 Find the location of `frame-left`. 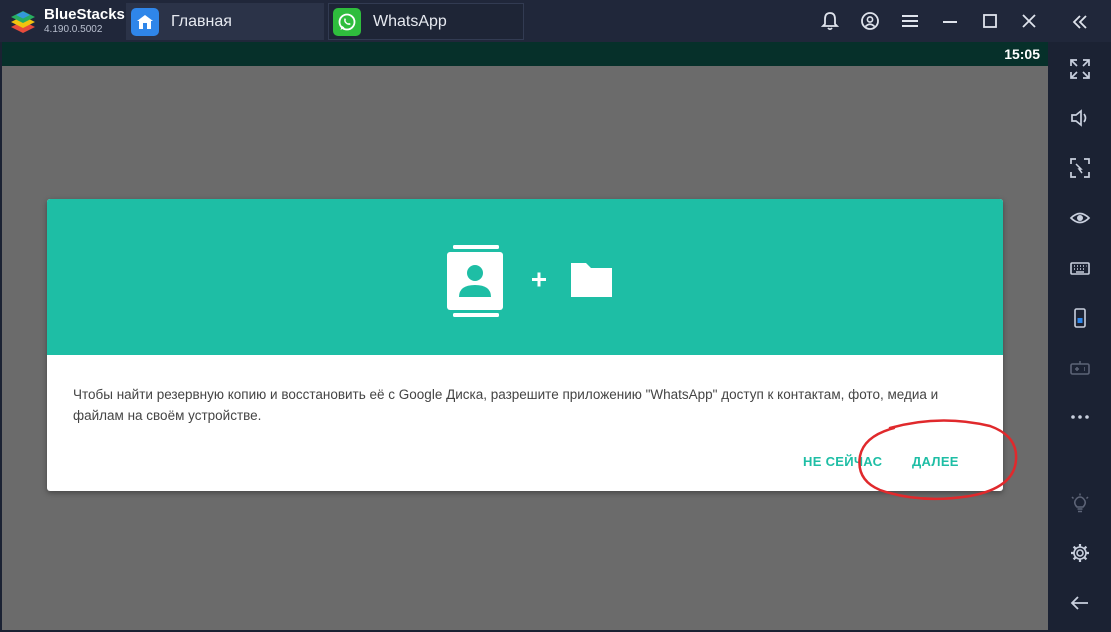

frame-left is located at coordinates (1, 337).